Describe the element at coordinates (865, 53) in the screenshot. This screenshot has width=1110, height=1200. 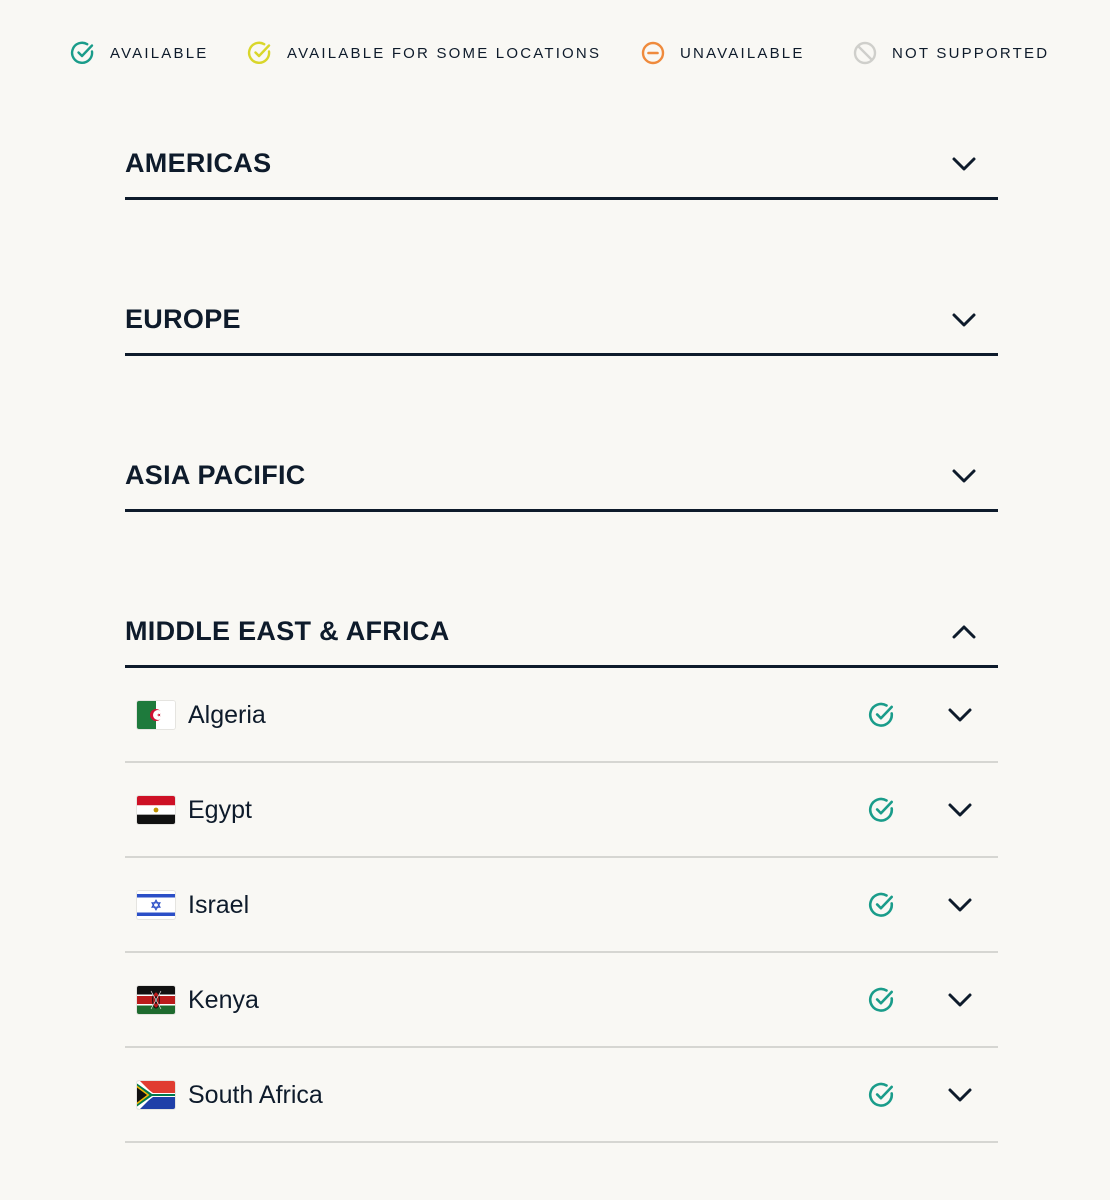
I see `prohibited-icon` at that location.